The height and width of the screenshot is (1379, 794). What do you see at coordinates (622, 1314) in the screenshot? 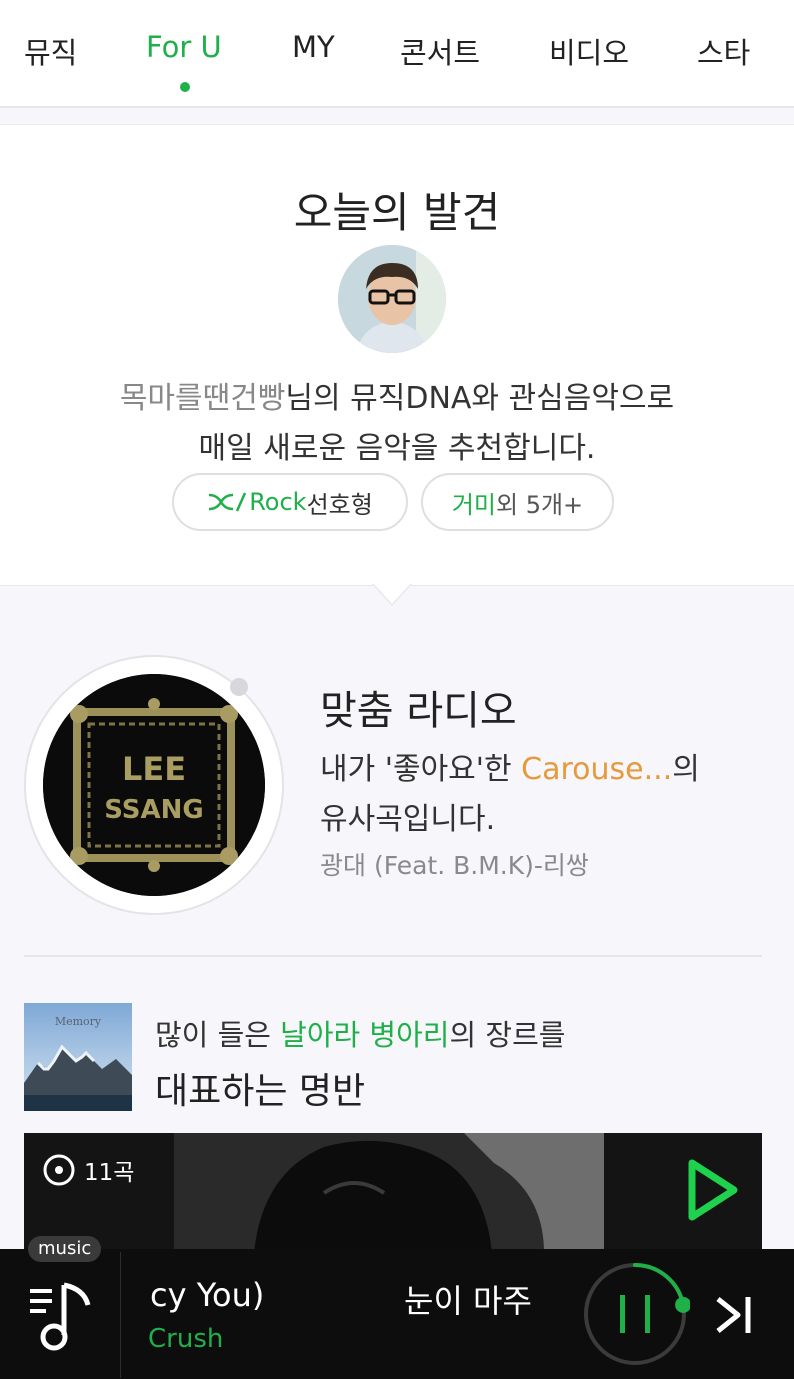
I see `pause-icon-bar-left` at bounding box center [622, 1314].